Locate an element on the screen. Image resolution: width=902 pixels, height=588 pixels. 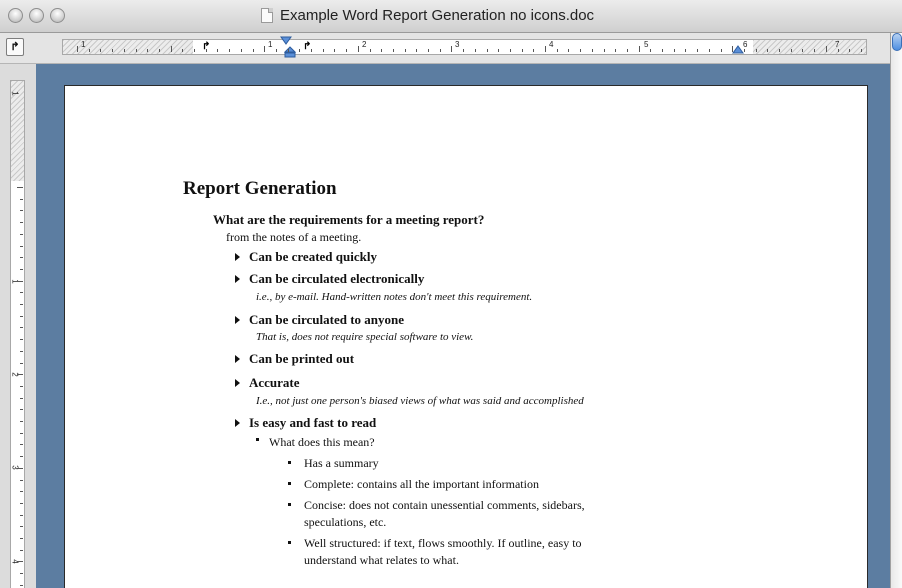
list-item: Can be printed out is located at coordinates (290, 359).